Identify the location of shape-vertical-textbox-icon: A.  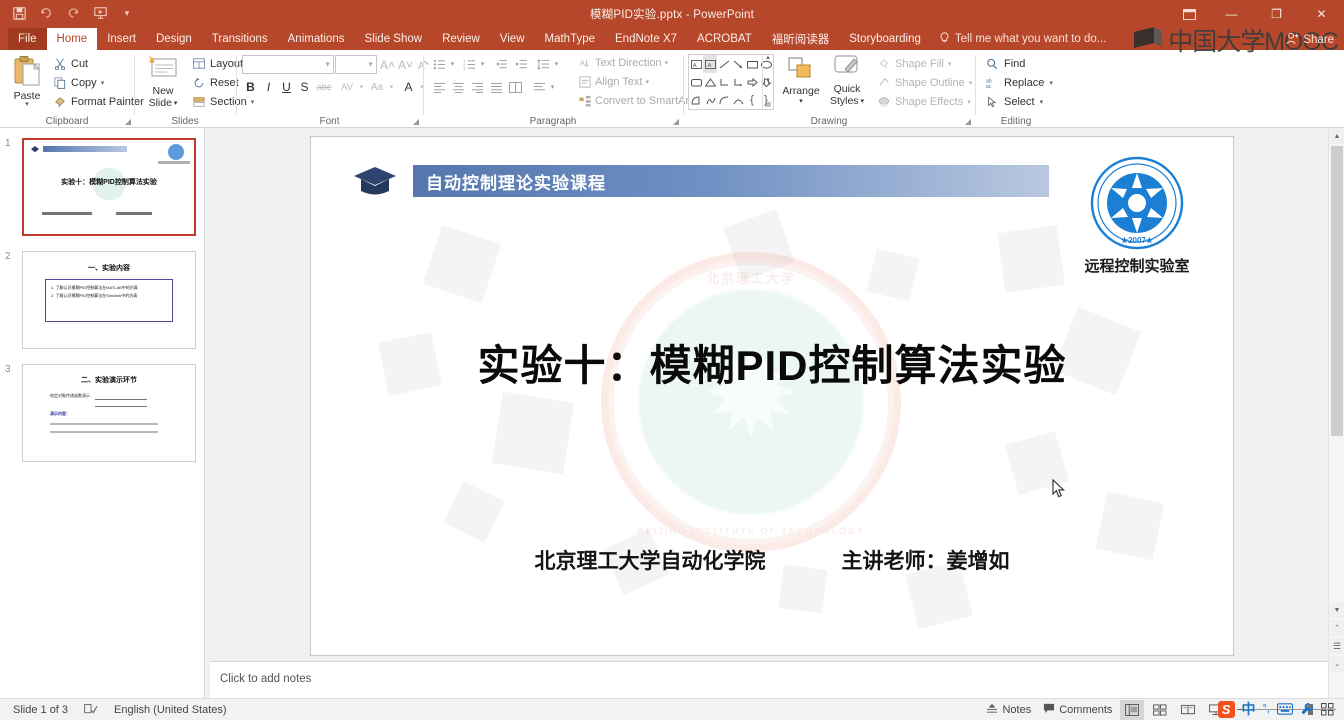
(710, 64).